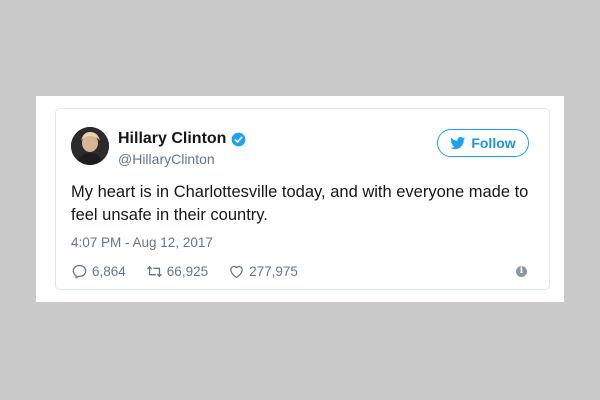 The width and height of the screenshot is (600, 400). I want to click on retweet-action: 66,925, so click(177, 271).